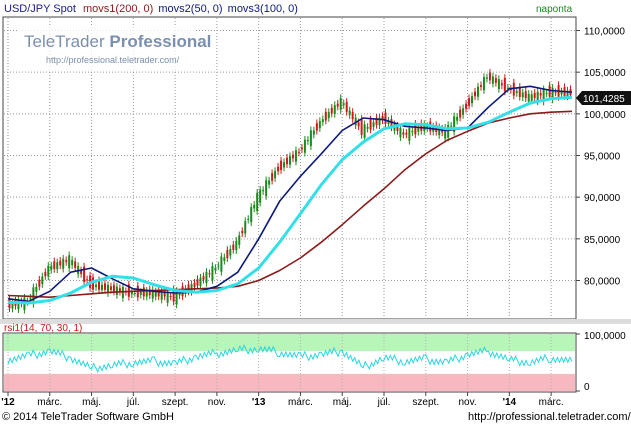 Image resolution: width=631 pixels, height=431 pixels. What do you see at coordinates (117, 41) in the screenshot?
I see `watermark-brand: TeleTrader Professional` at bounding box center [117, 41].